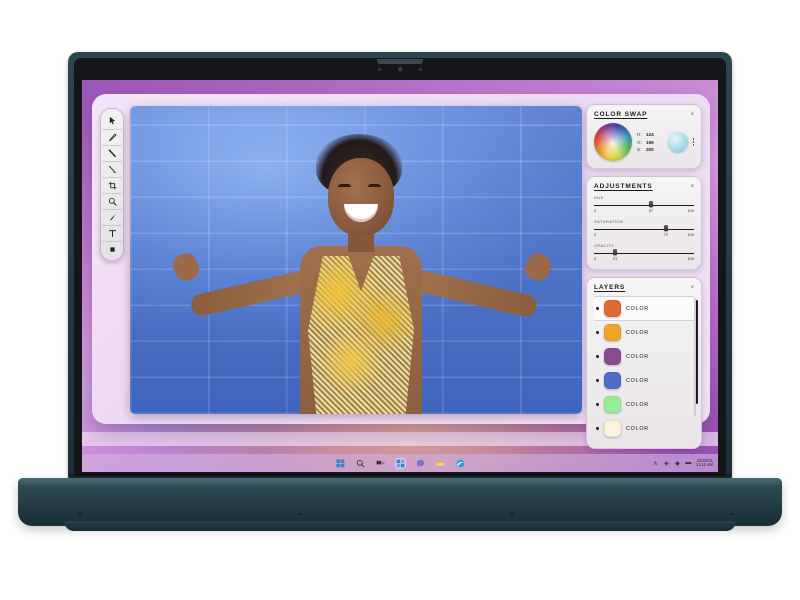 The image size is (800, 600). I want to click on color-swap-panel: COLOR SWAP × R: 124 G: 199 B: 200, so click(644, 136).